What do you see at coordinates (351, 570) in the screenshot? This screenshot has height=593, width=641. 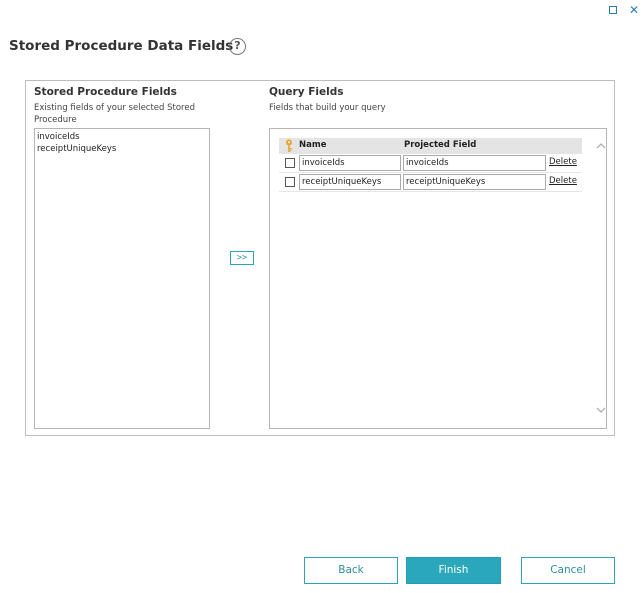 I see `back-button: Back` at bounding box center [351, 570].